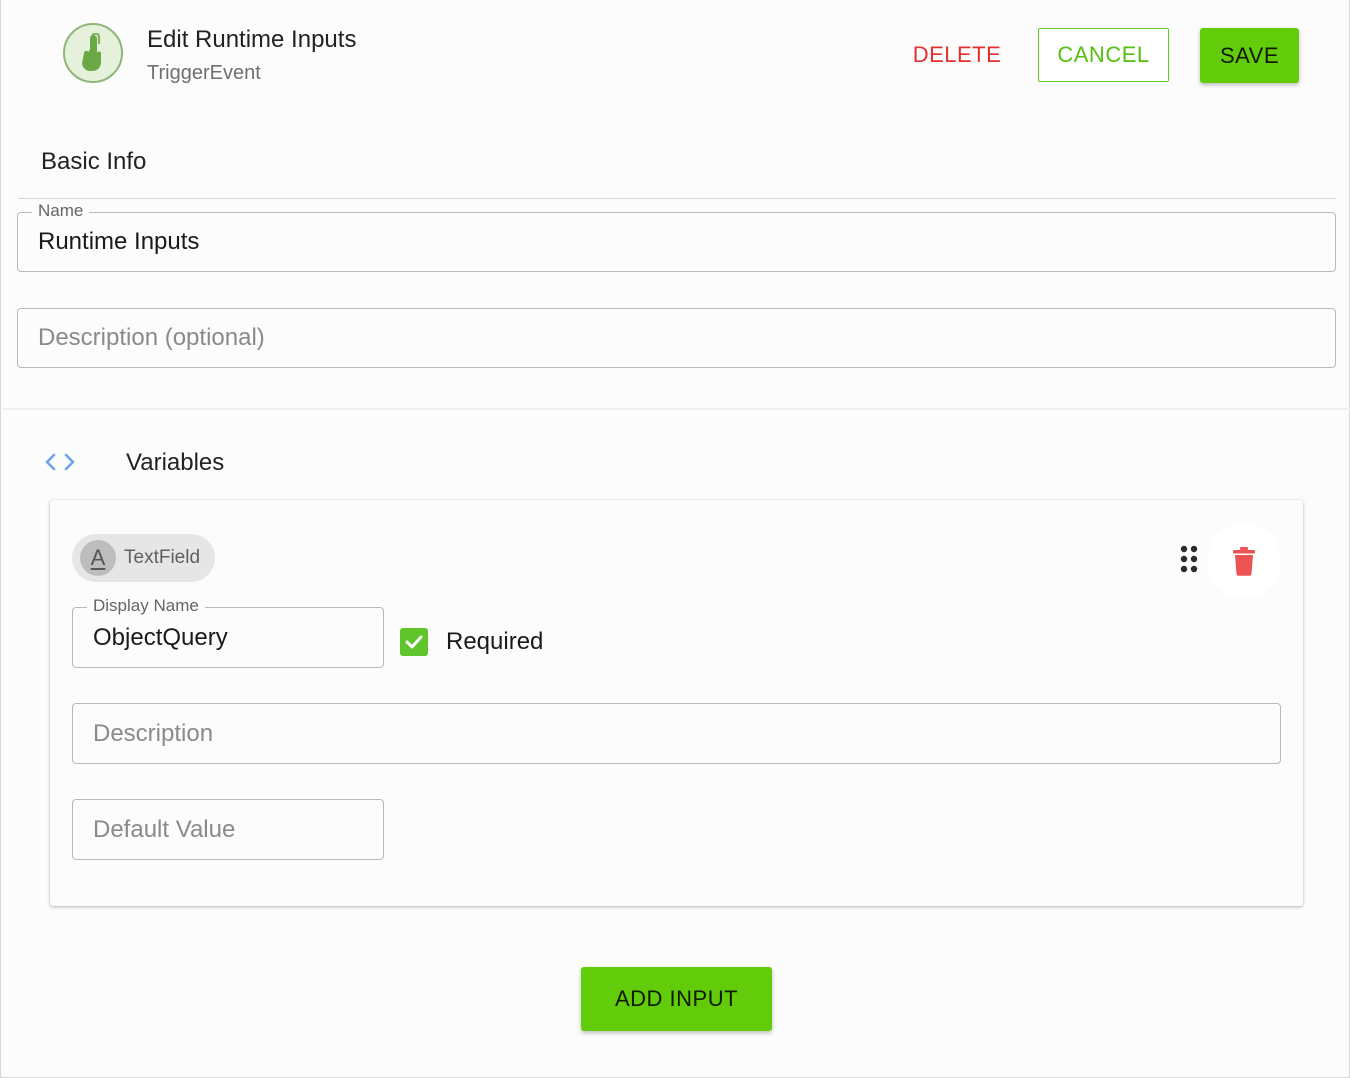 The width and height of the screenshot is (1350, 1078). What do you see at coordinates (93, 53) in the screenshot?
I see `touch-hand-icon` at bounding box center [93, 53].